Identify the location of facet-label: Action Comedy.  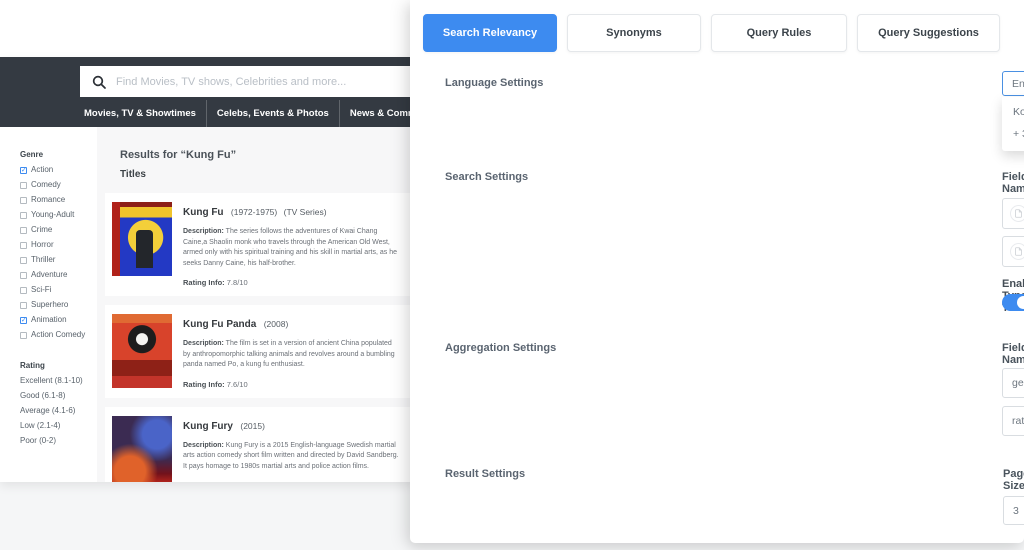
(58, 334).